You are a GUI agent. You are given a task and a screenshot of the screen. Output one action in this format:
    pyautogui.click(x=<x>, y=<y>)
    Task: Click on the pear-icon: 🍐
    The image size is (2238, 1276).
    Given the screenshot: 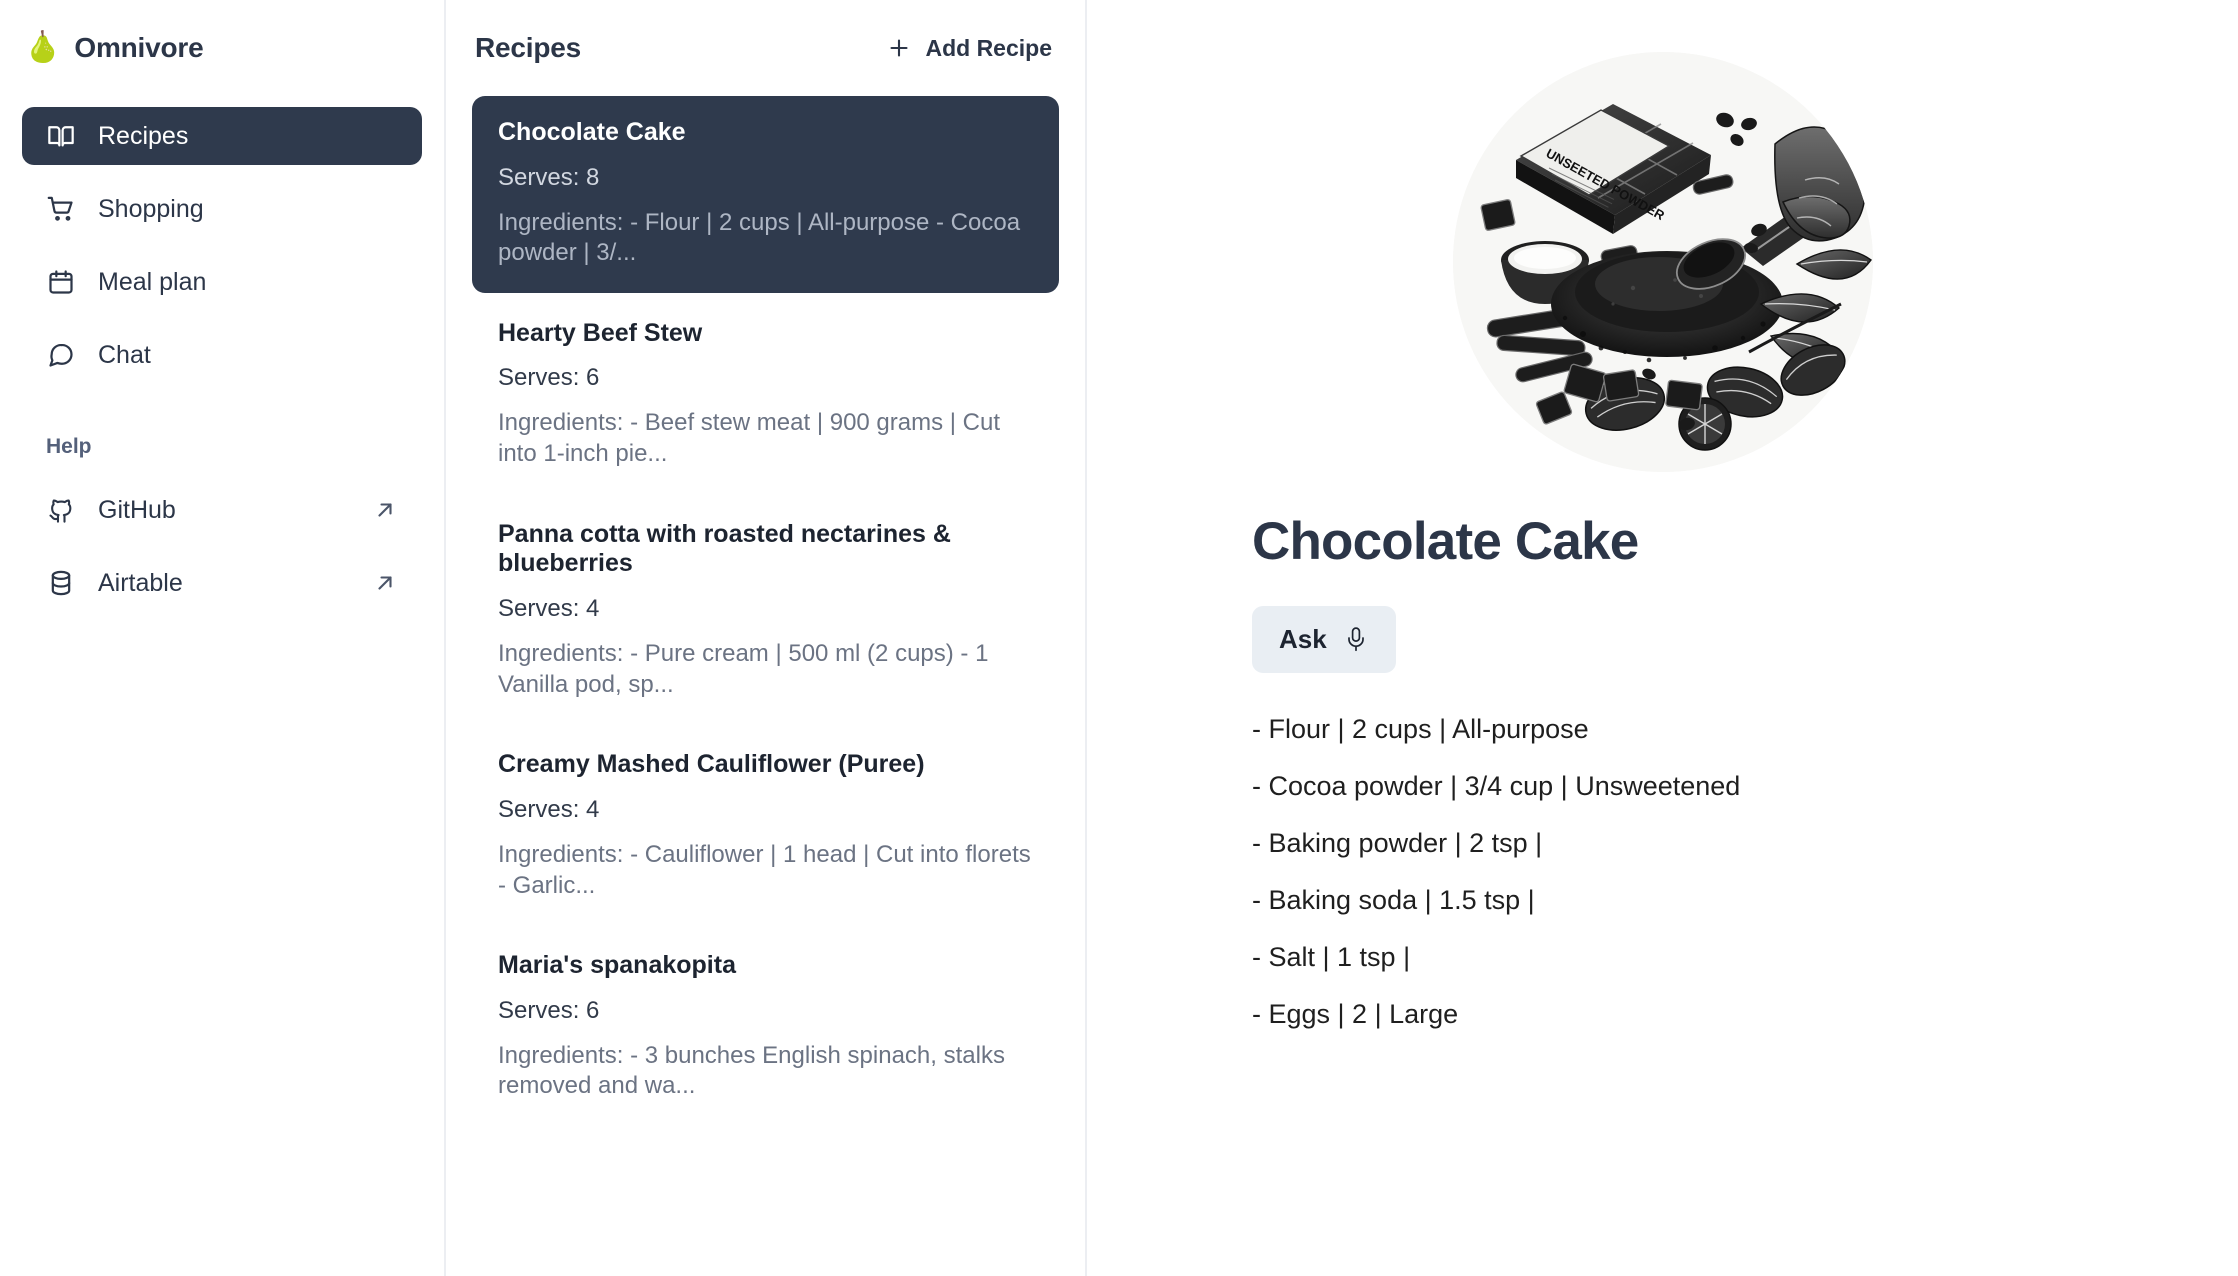 What is the action you would take?
    pyautogui.click(x=43, y=47)
    